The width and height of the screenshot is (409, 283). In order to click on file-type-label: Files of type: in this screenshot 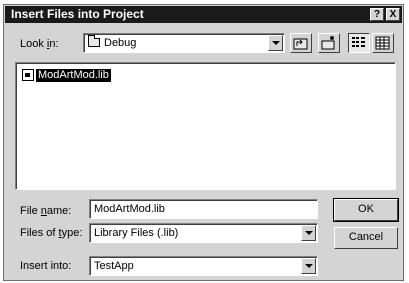, I will do `click(51, 233)`.